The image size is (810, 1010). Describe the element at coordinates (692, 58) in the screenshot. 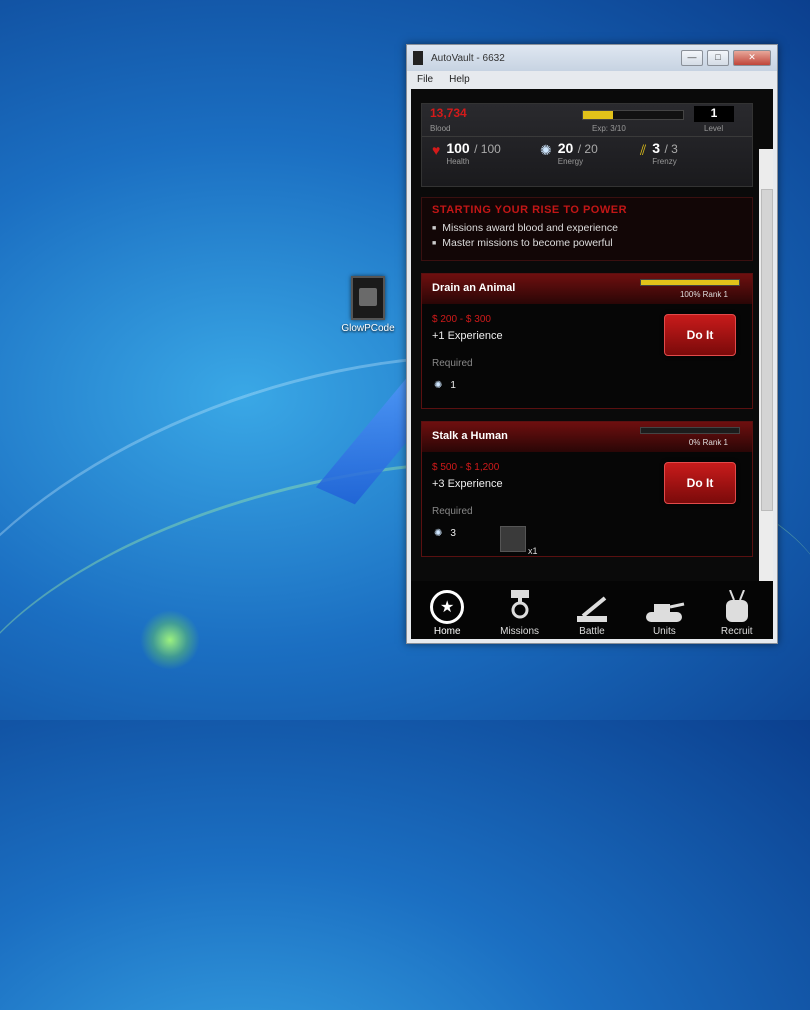

I see `minimize-button: —` at that location.